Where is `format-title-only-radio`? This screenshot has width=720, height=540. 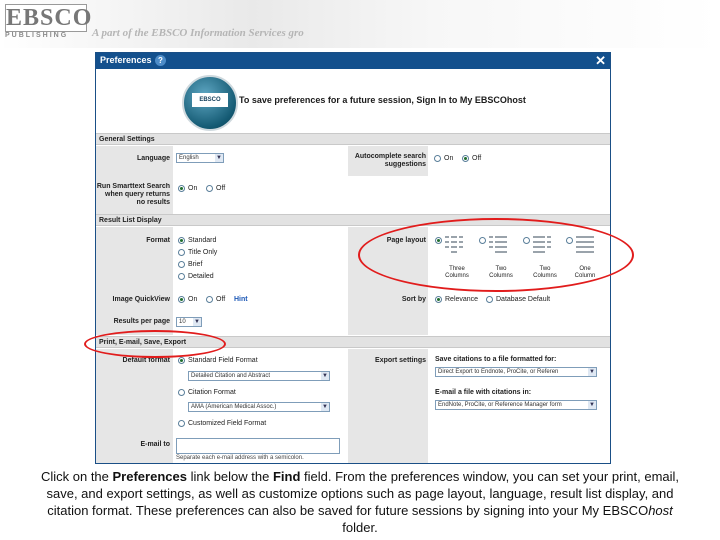 format-title-only-radio is located at coordinates (181, 252).